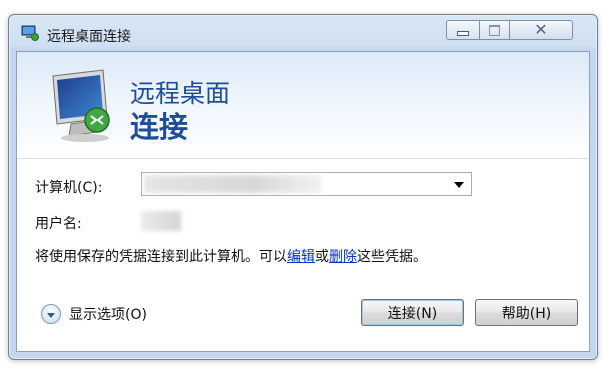 The image size is (605, 375). I want to click on maximize-icon, so click(494, 30).